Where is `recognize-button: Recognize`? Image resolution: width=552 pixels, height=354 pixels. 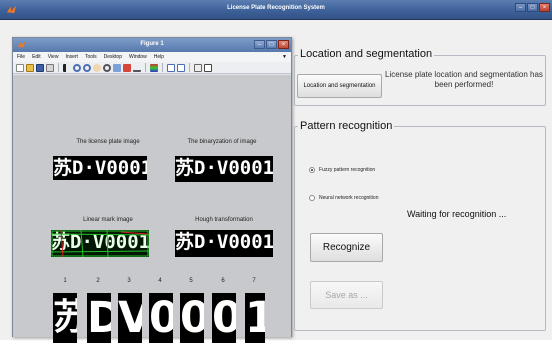 recognize-button: Recognize is located at coordinates (346, 247).